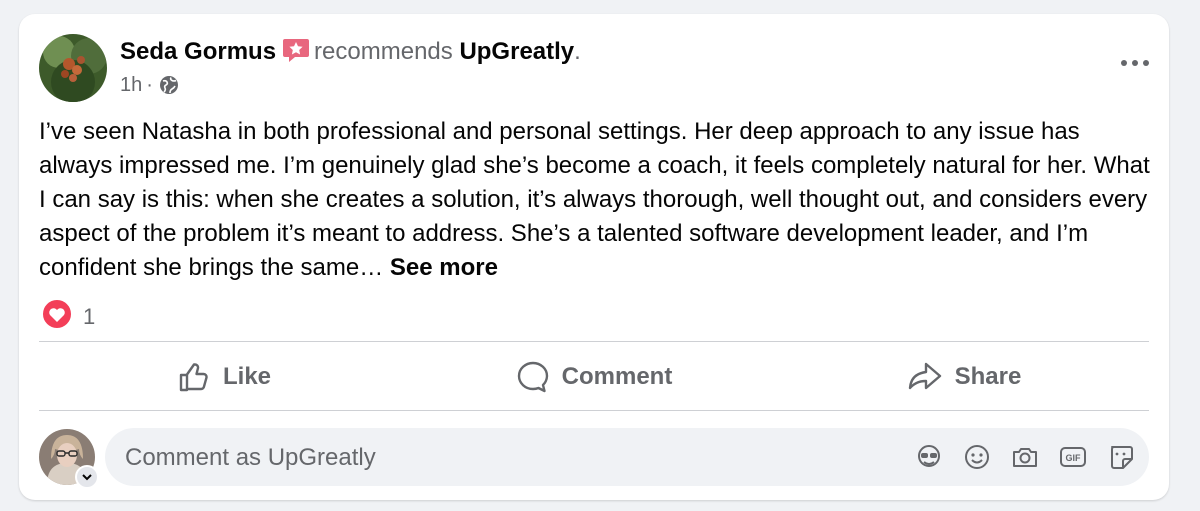  I want to click on divider-bottom, so click(594, 410).